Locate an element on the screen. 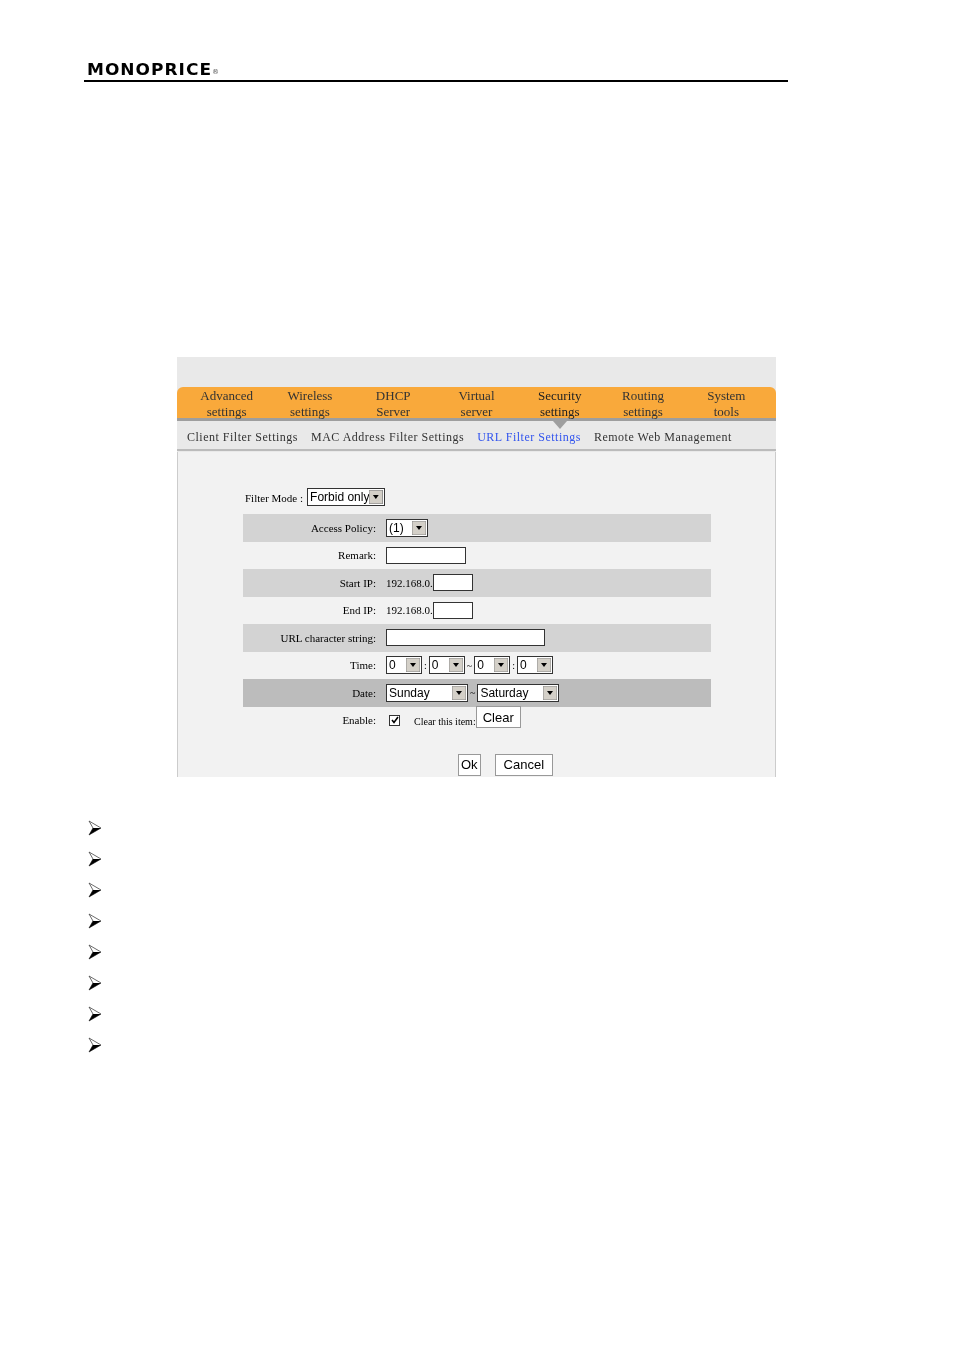  check-icon is located at coordinates (394, 720).